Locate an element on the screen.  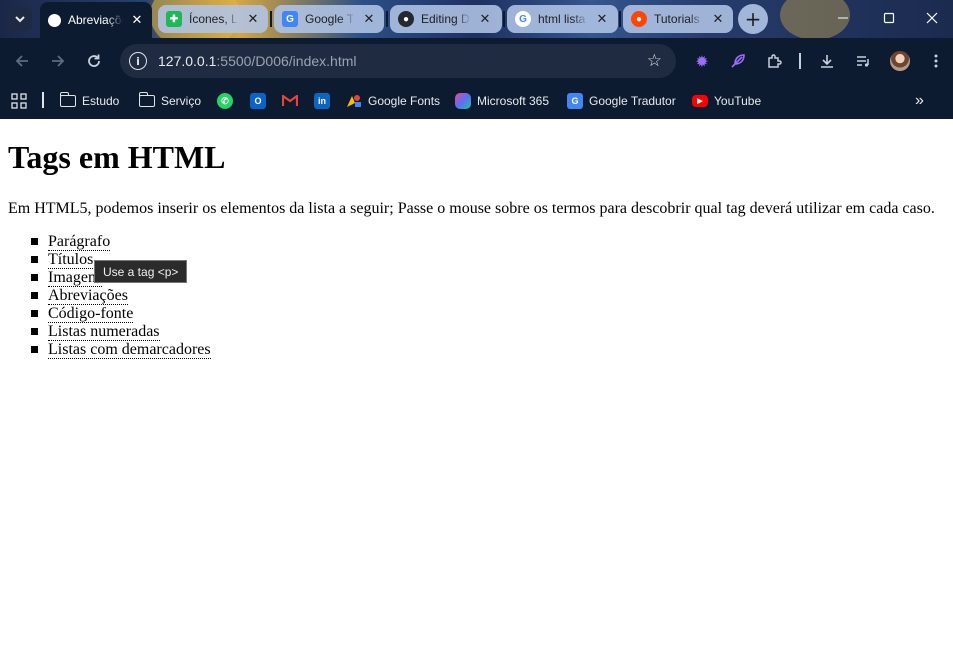
puzzle-icon is located at coordinates (775, 61).